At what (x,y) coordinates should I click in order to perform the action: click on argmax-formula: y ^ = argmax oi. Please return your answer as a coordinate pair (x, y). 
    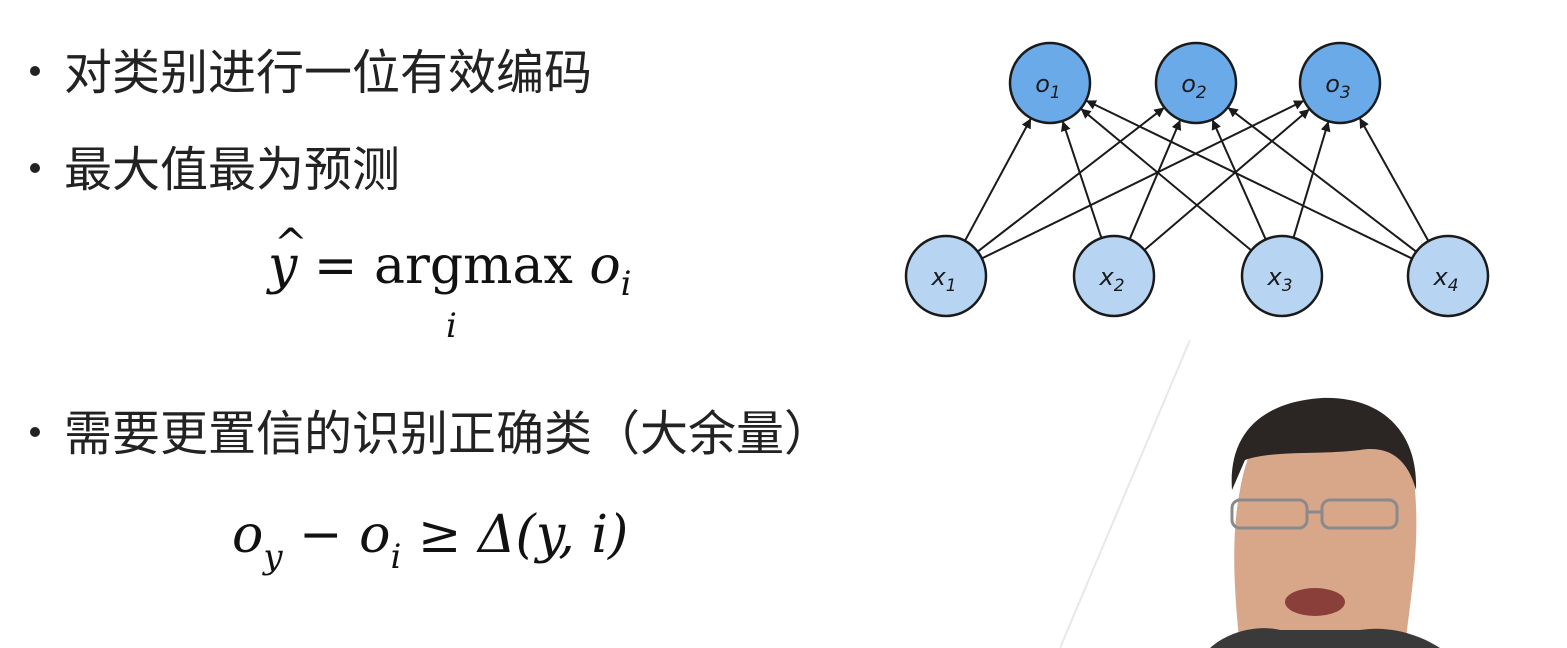
    Looking at the image, I should click on (450, 267).